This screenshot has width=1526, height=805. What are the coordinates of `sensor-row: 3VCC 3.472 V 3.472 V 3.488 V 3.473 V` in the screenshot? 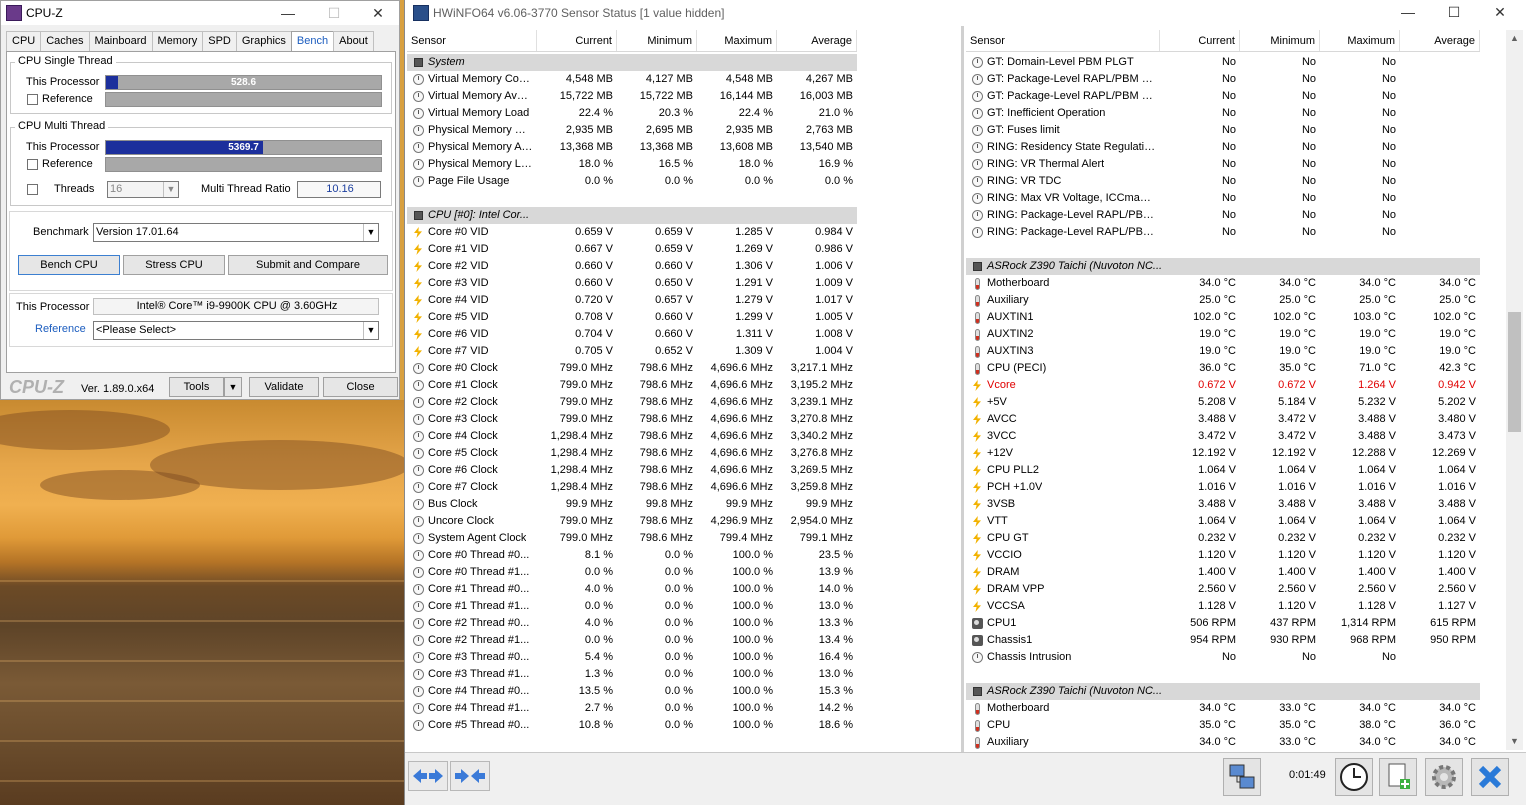 It's located at (1223, 436).